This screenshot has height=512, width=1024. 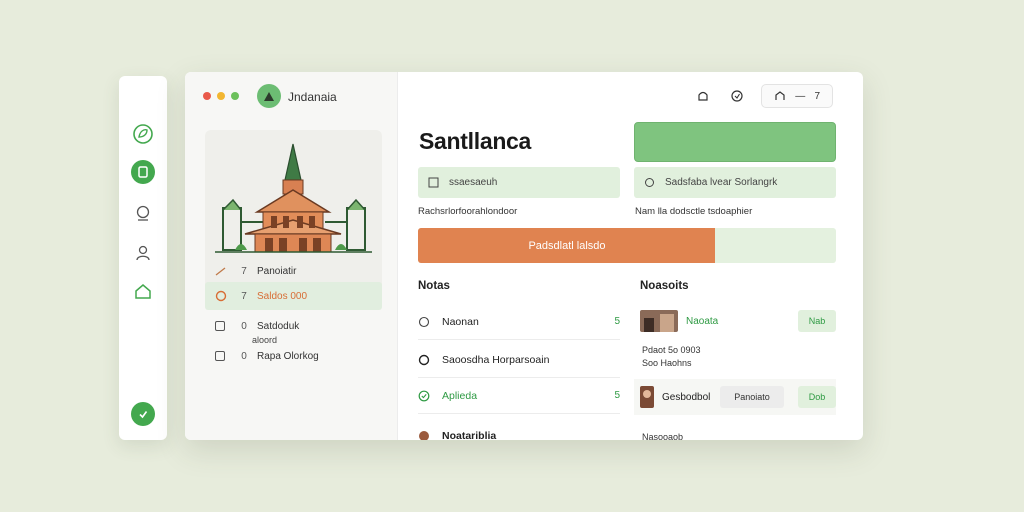 What do you see at coordinates (649, 182) in the screenshot?
I see `search-icon` at bounding box center [649, 182].